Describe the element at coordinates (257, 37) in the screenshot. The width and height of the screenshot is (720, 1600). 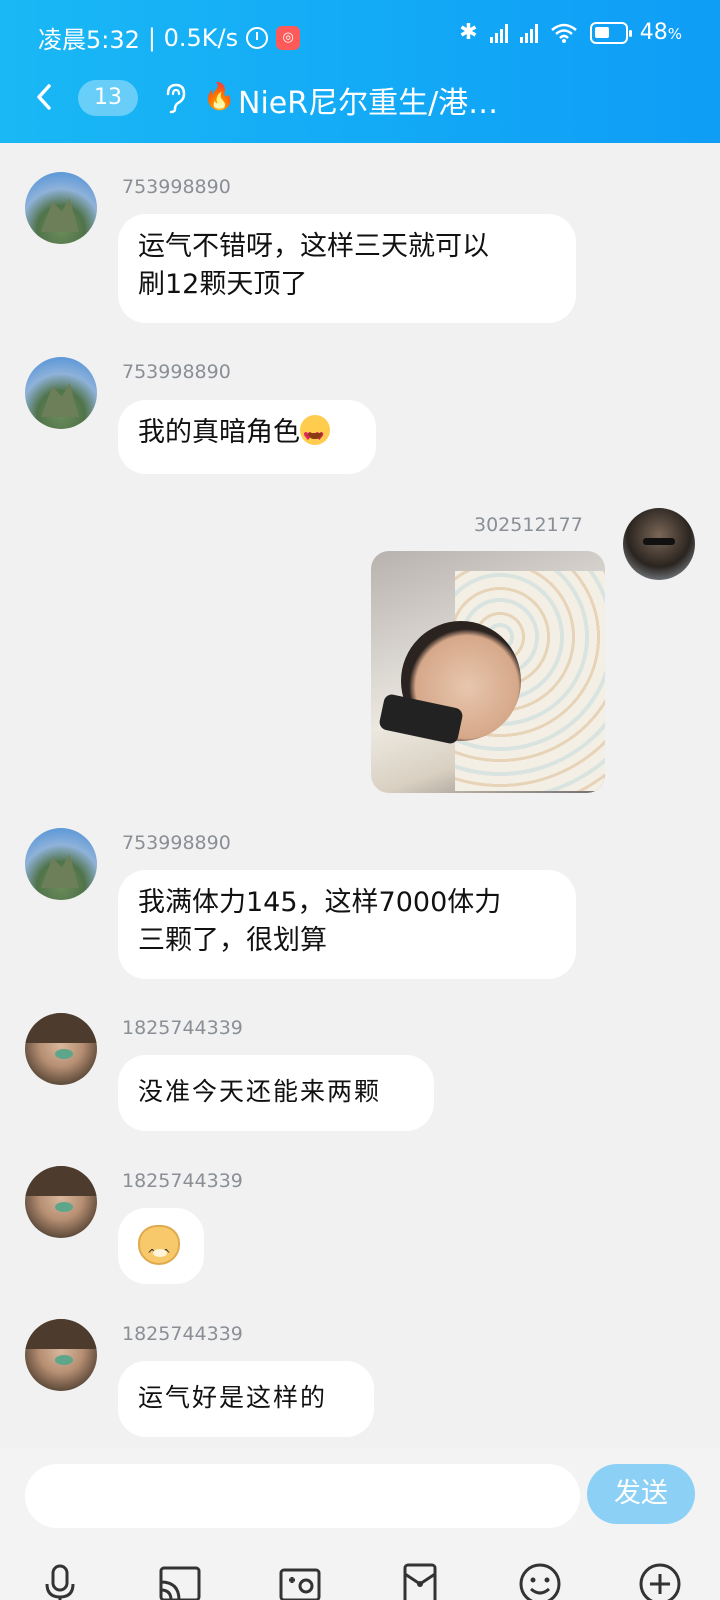
I see `alarm-icon` at that location.